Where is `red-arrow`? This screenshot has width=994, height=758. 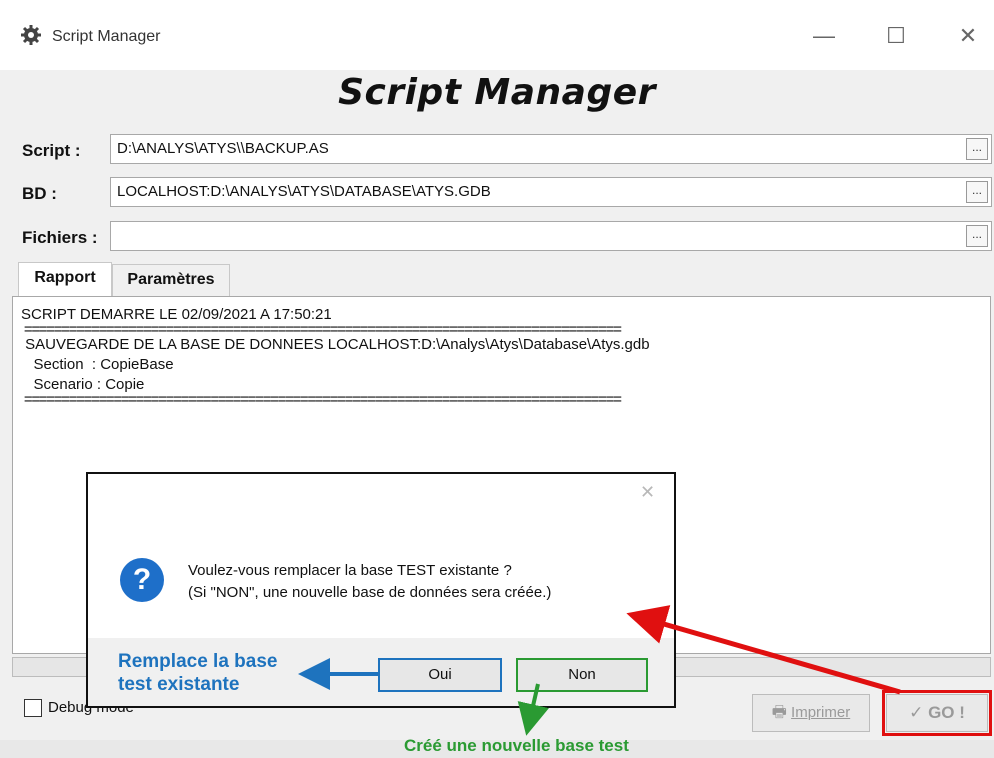 red-arrow is located at coordinates (763, 650).